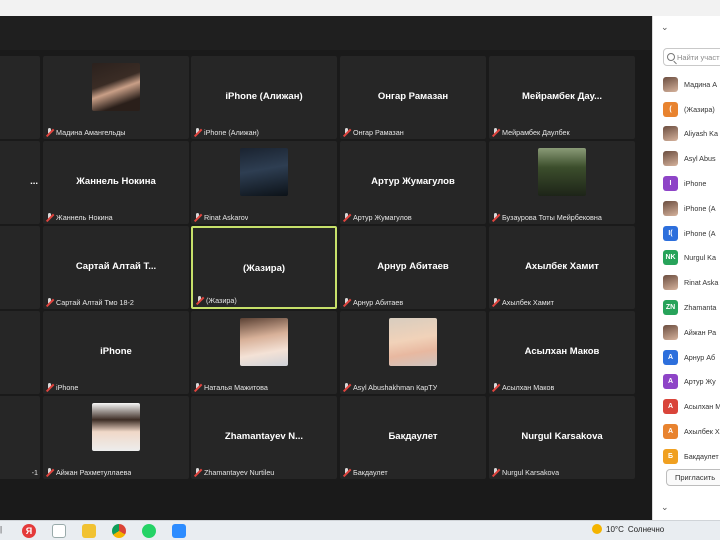 The image size is (720, 540). Describe the element at coordinates (562, 472) in the screenshot. I see `tile-footer: Nurgul Karsakova` at that location.